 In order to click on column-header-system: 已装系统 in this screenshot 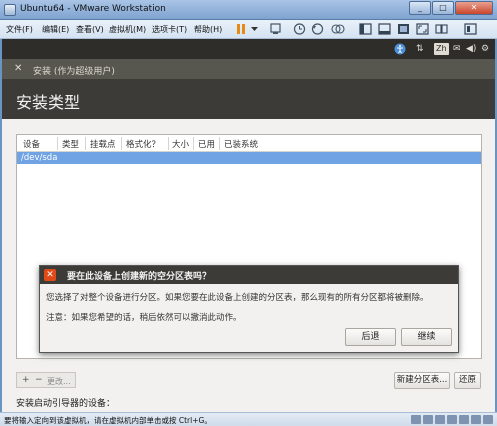, I will do `click(241, 144)`.